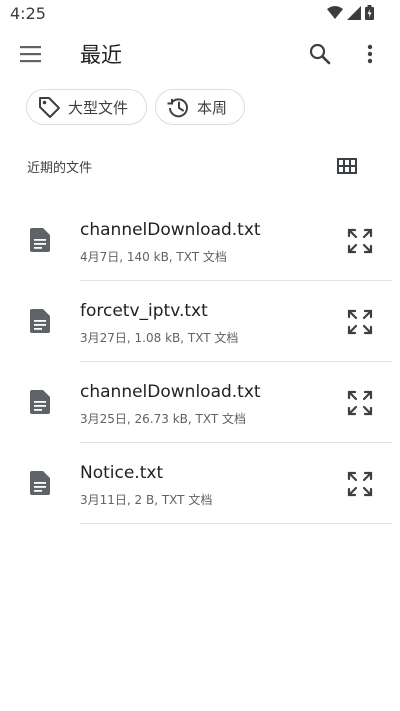 The width and height of the screenshot is (400, 711). I want to click on file-row: channelDownload.txt 4月7日, 140 kB, TXT 文档, so click(196, 240).